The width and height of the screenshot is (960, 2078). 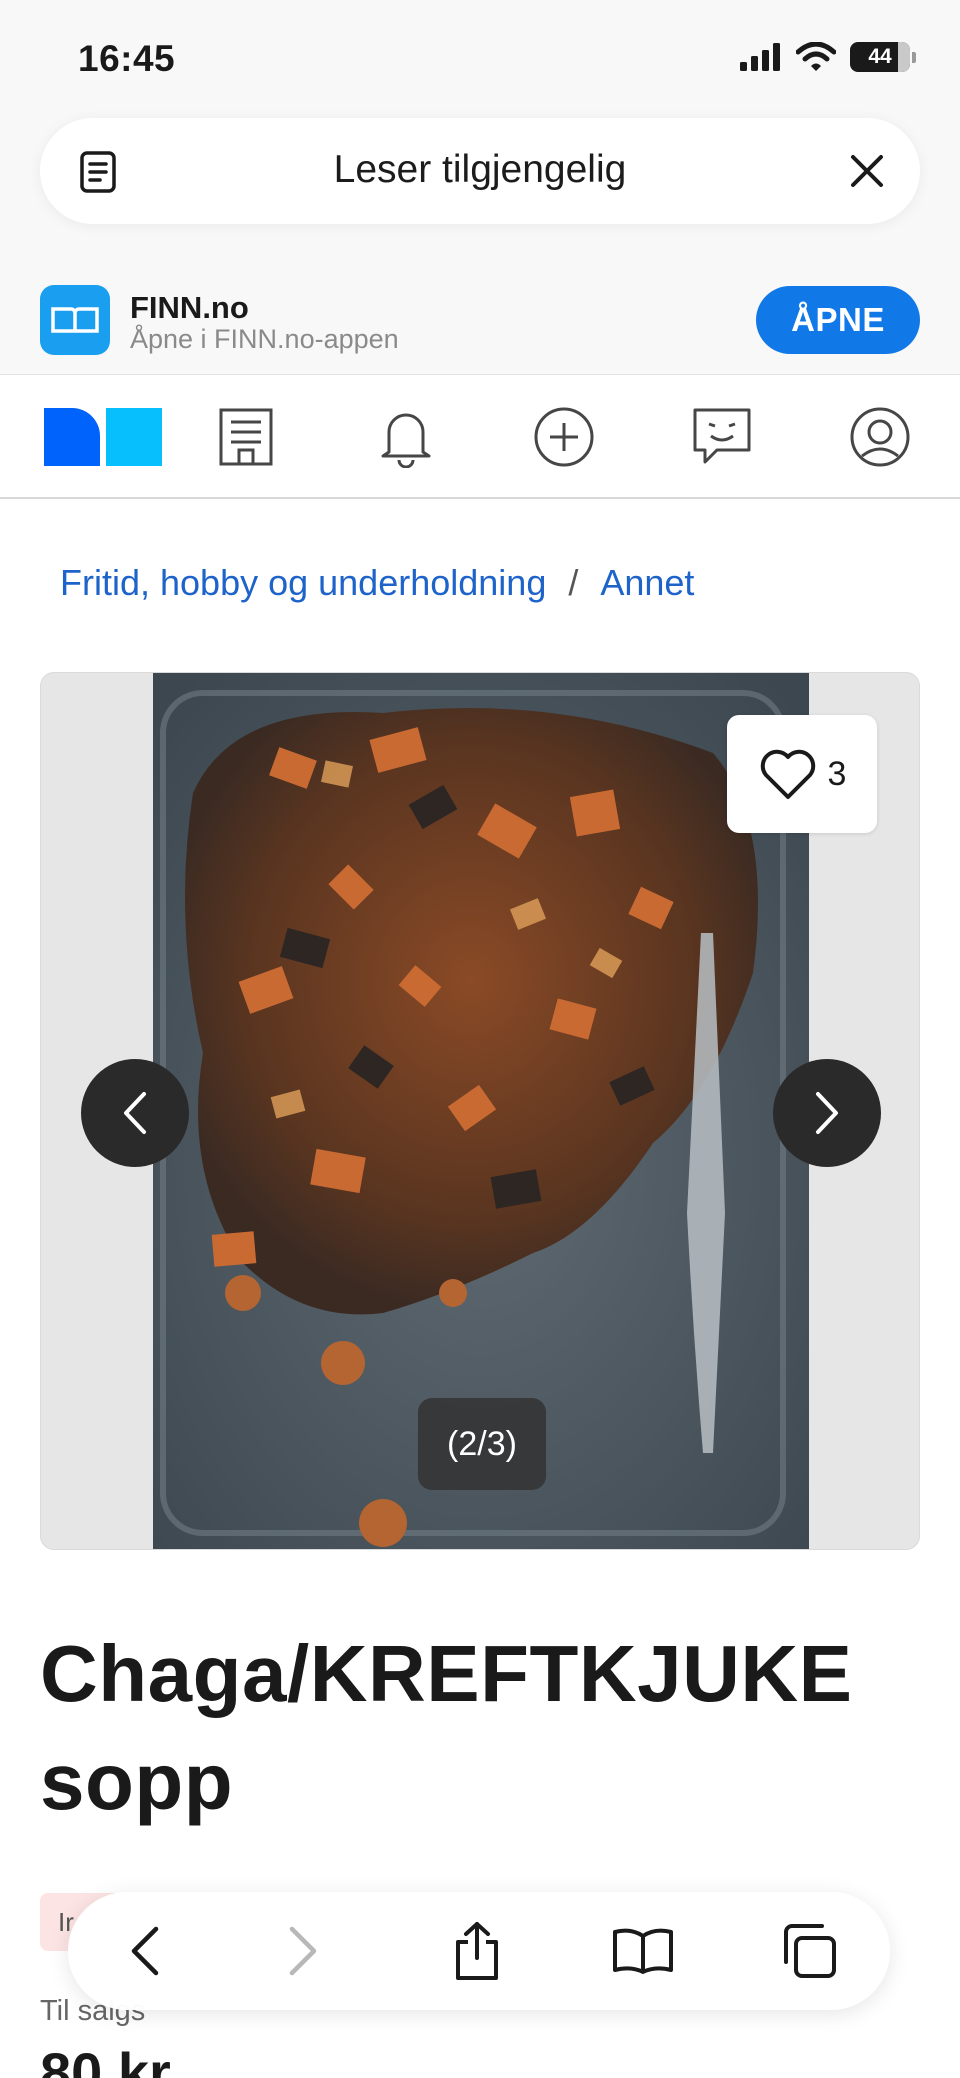 I want to click on share-icon, so click(x=477, y=1951).